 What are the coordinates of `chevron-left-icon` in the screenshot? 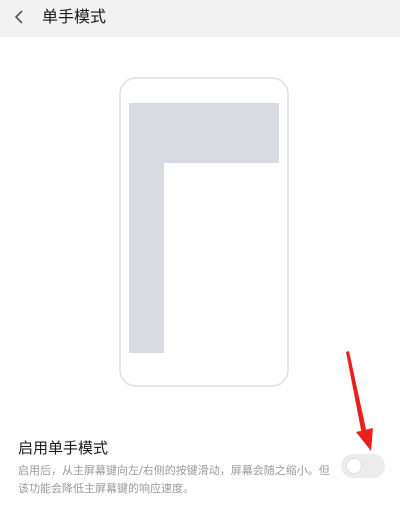 It's located at (18, 17).